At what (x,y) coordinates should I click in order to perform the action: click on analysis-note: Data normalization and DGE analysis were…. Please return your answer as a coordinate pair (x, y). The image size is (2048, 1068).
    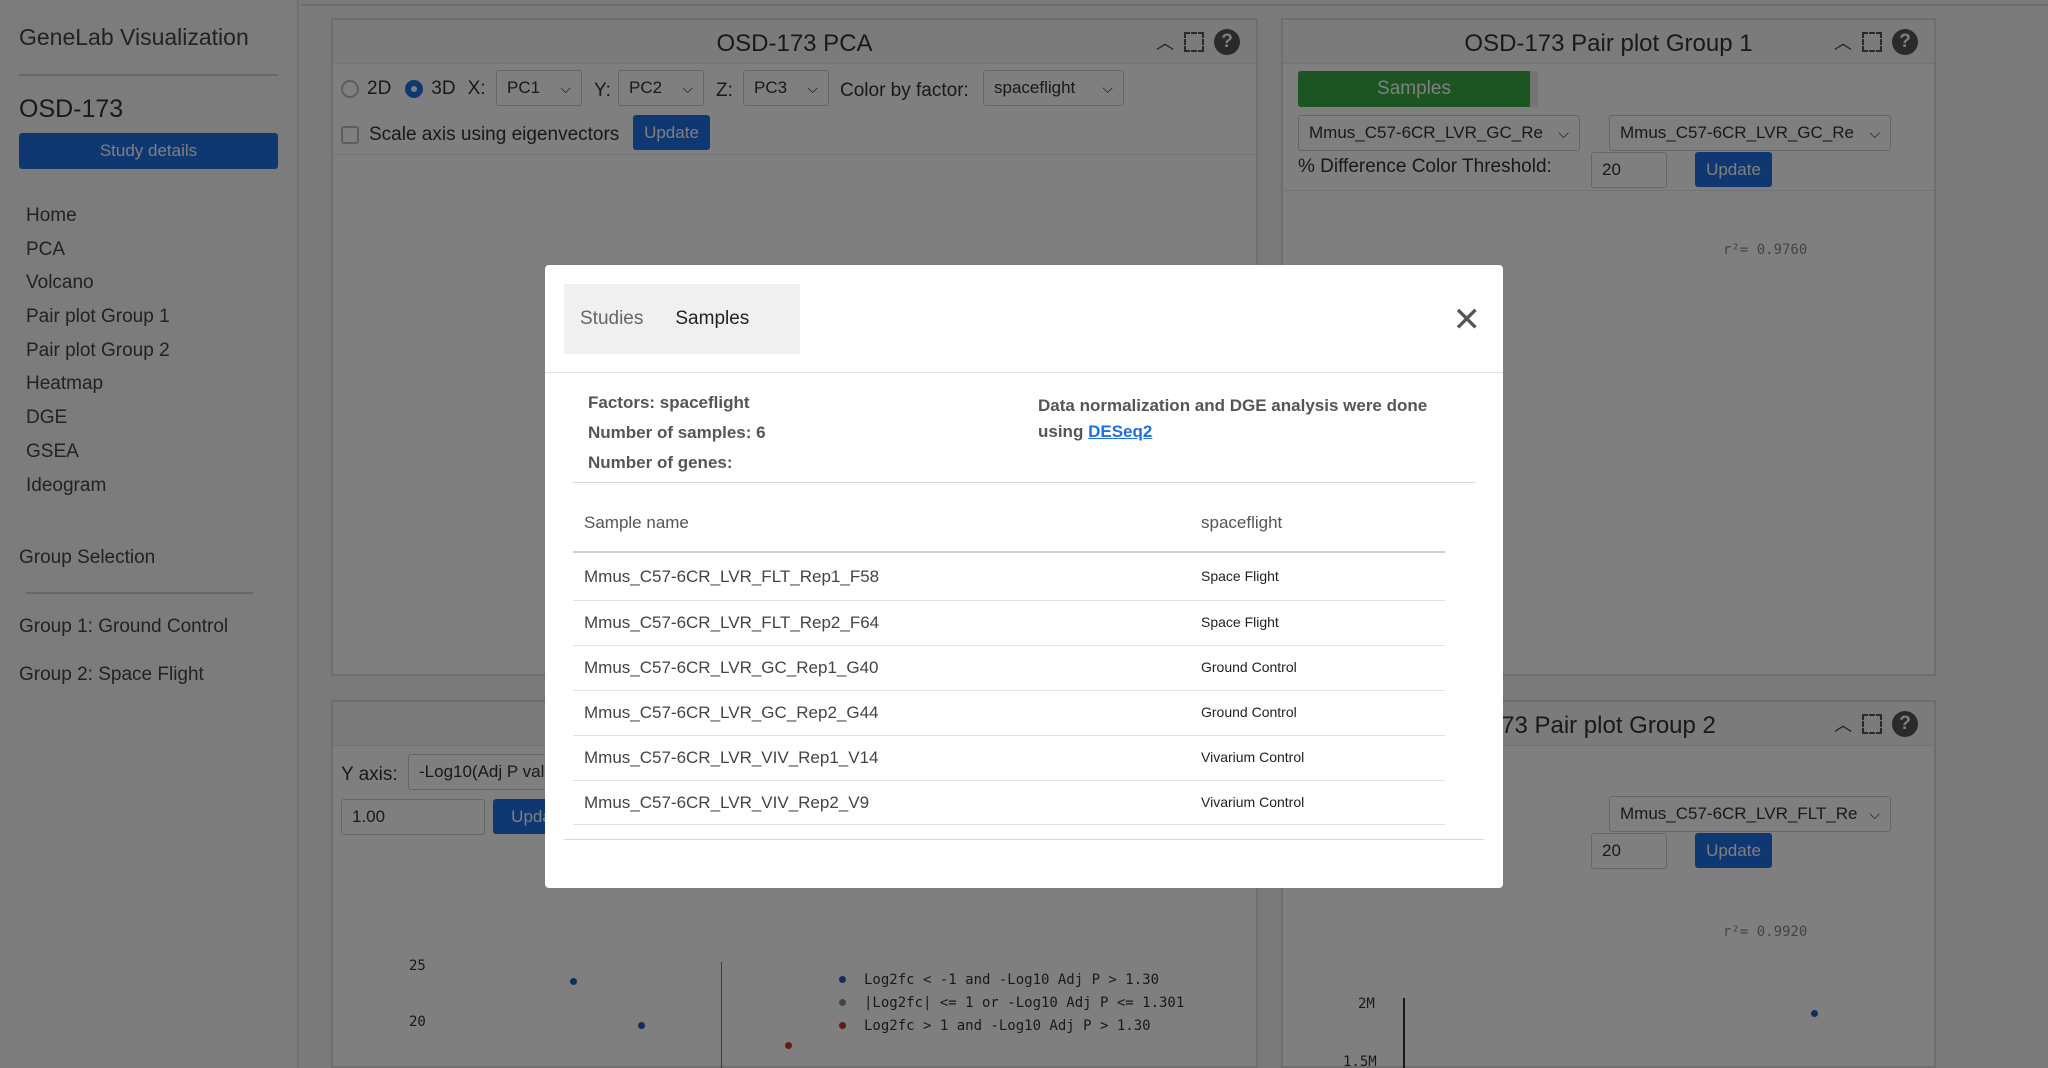
    Looking at the image, I should click on (1248, 419).